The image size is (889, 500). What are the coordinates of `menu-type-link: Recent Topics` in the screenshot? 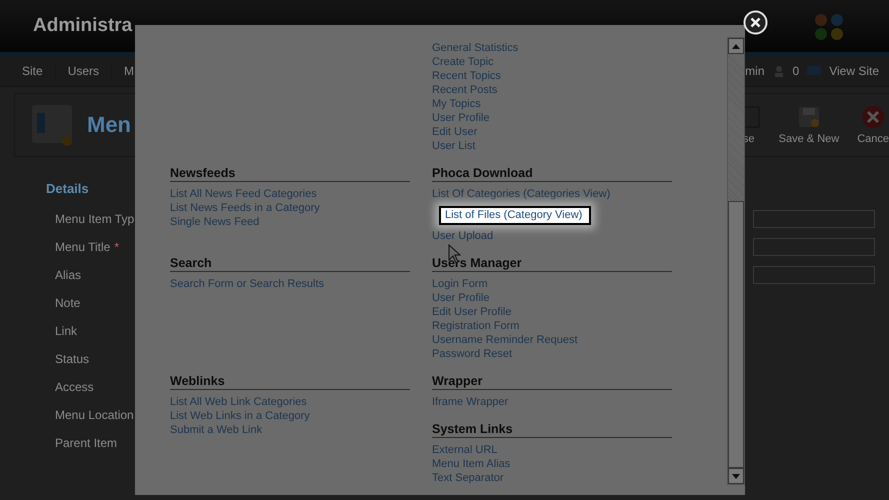 It's located at (552, 76).